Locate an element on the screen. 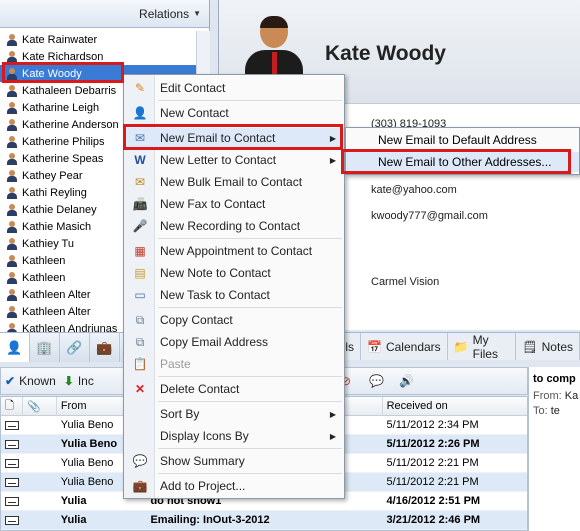 Image resolution: width=580 pixels, height=531 pixels. menu-new-task-label: New Task to Contact is located at coordinates (215, 295).